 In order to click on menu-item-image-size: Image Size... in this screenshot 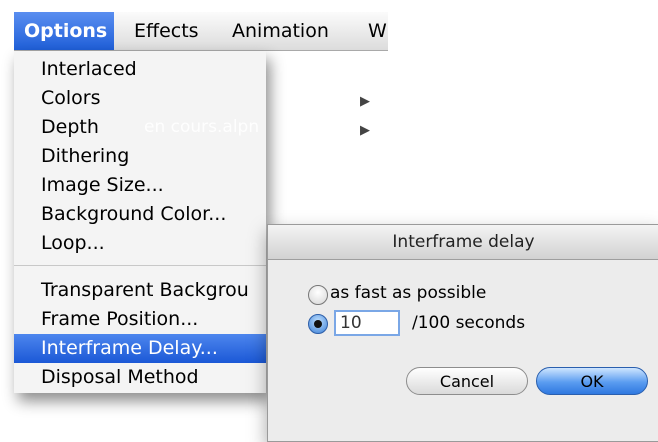, I will do `click(140, 185)`.